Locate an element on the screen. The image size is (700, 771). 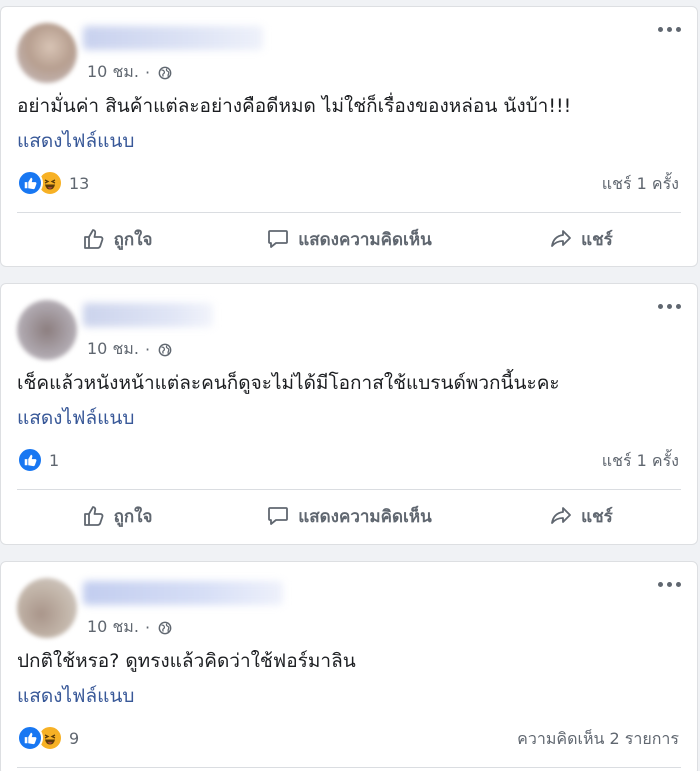
reaction-count: 9 is located at coordinates (74, 738).